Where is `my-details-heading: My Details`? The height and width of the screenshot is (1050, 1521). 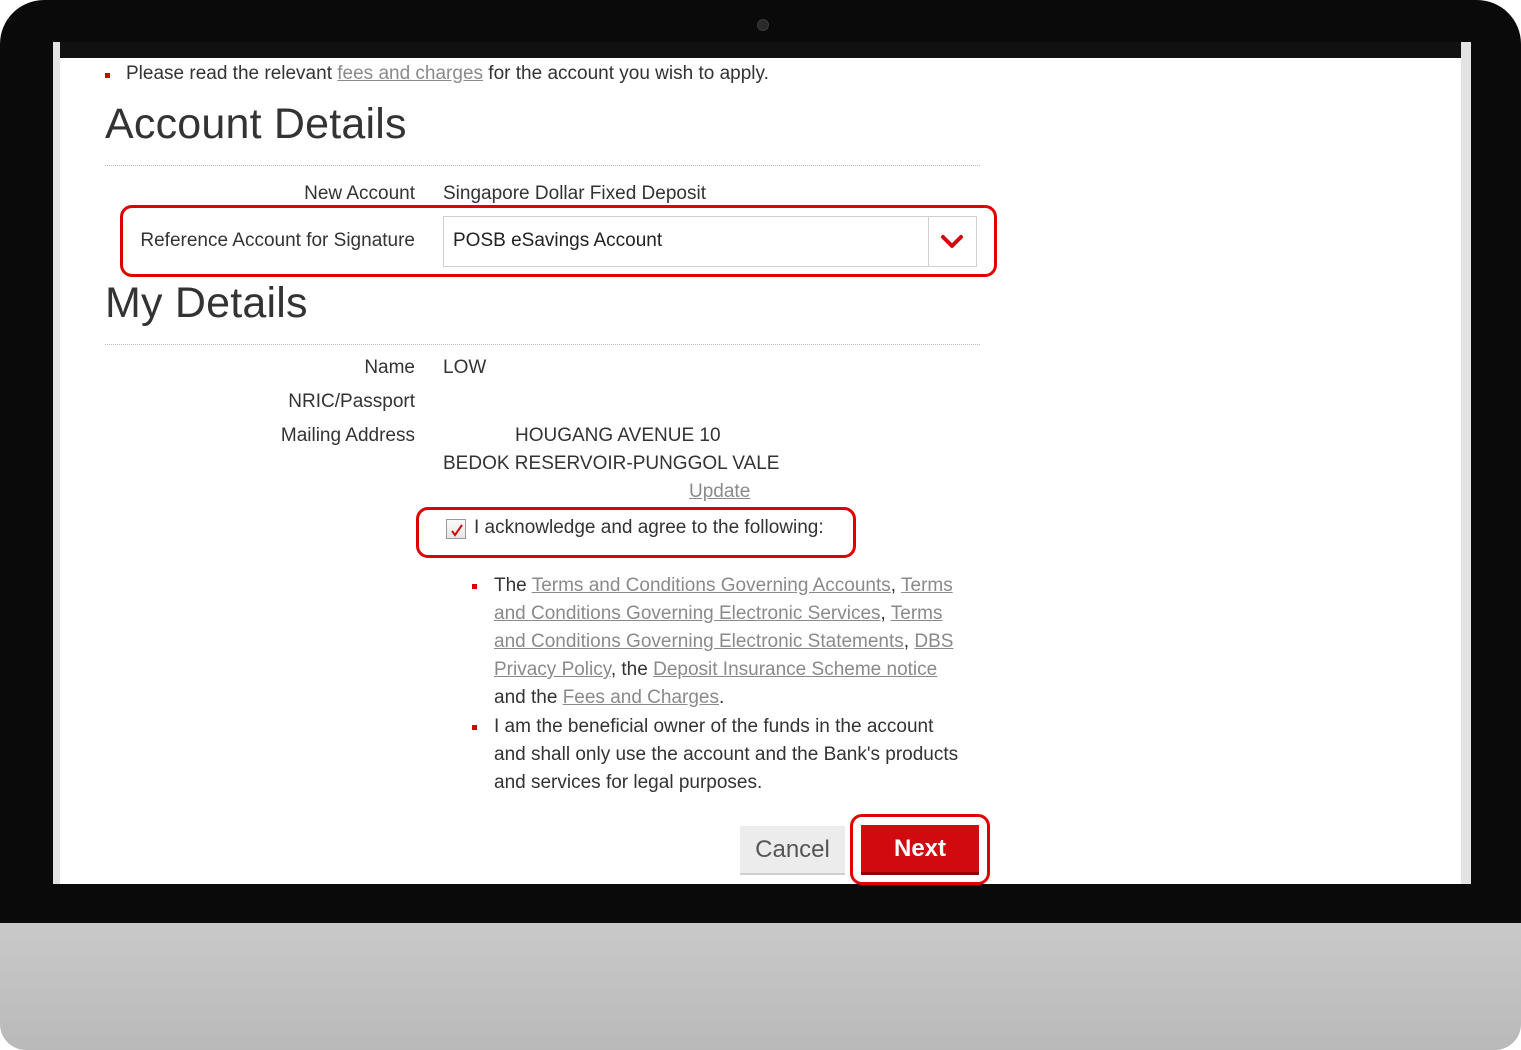 my-details-heading: My Details is located at coordinates (206, 303).